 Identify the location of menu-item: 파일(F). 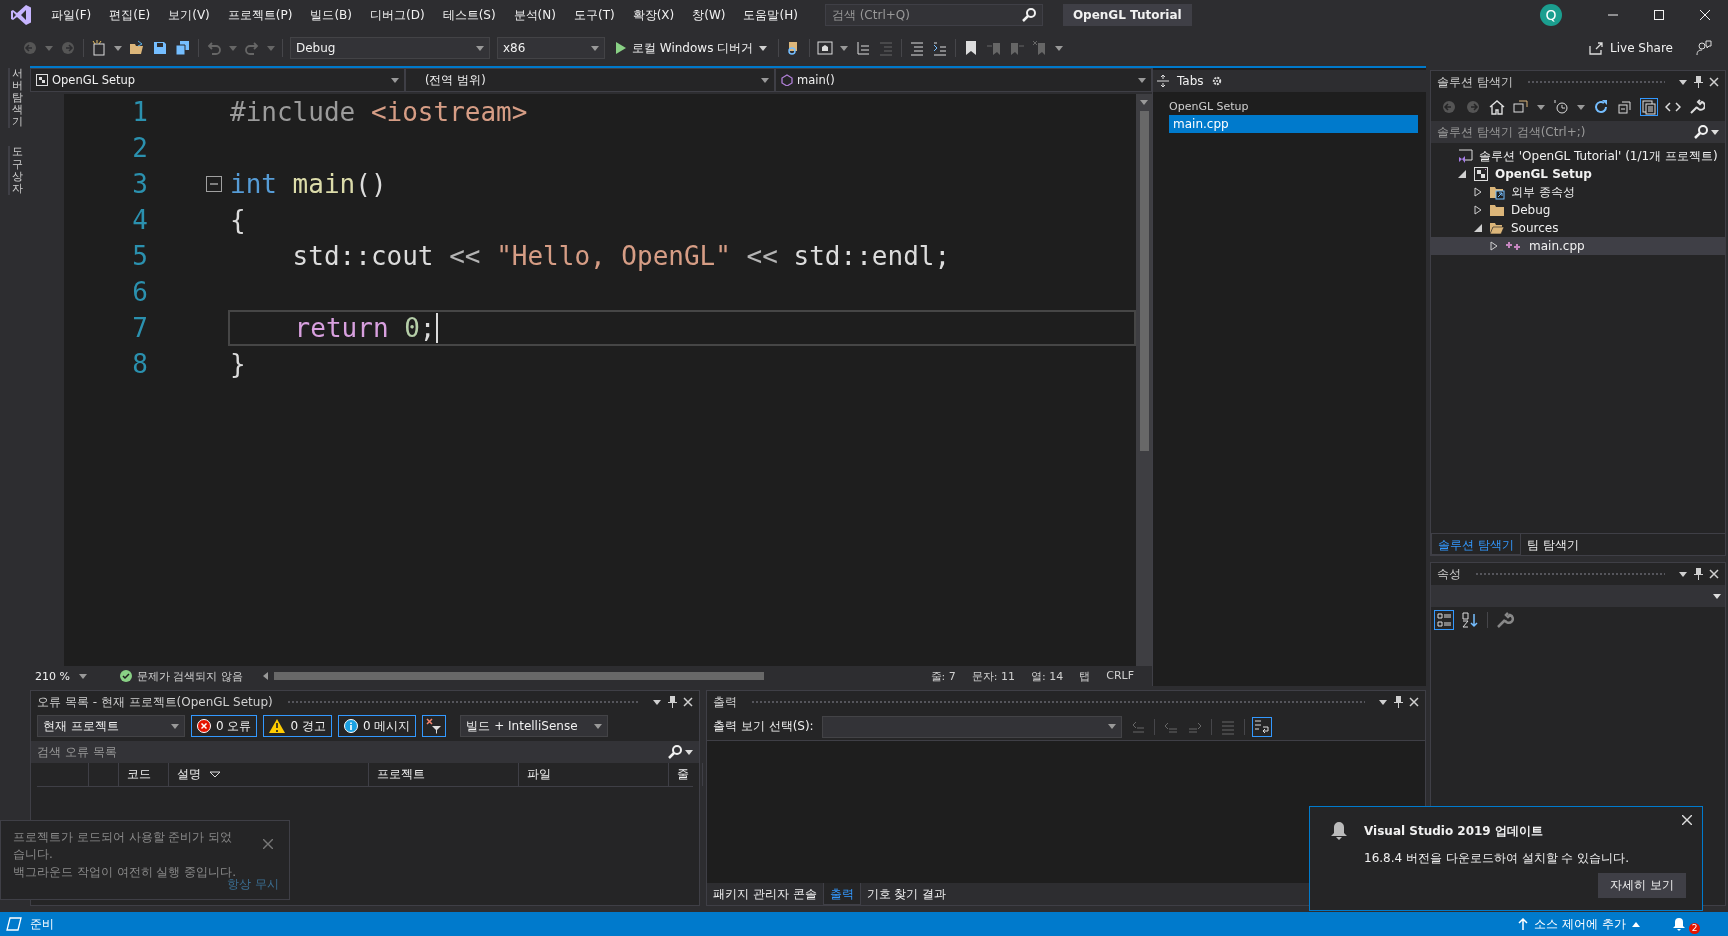
(71, 15).